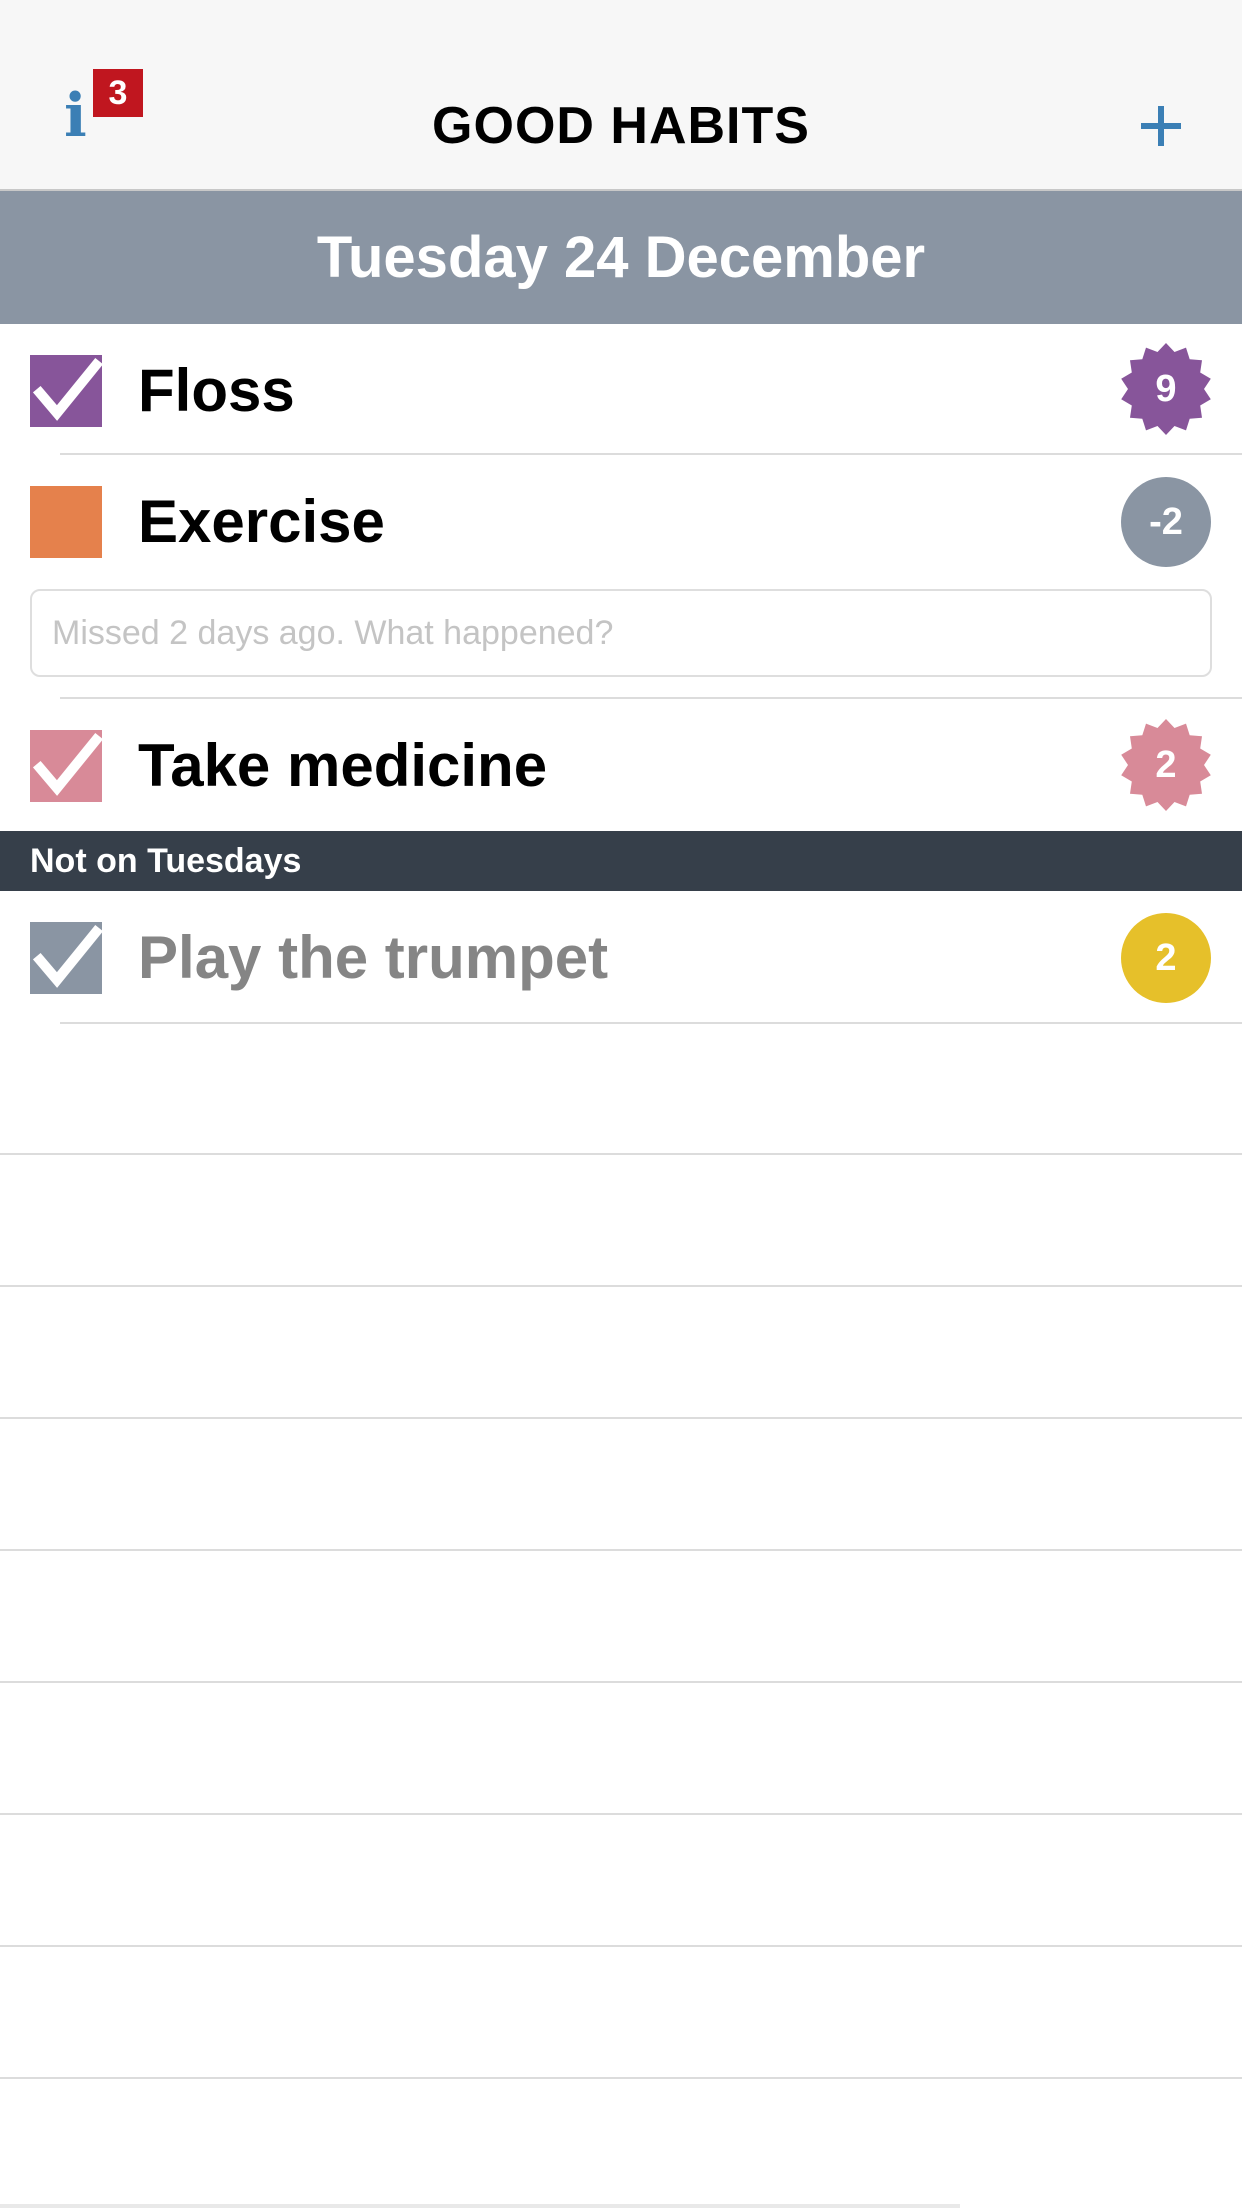 This screenshot has height=2208, width=1242. Describe the element at coordinates (621, 257) in the screenshot. I see `date-header: Tuesday 24 December` at that location.